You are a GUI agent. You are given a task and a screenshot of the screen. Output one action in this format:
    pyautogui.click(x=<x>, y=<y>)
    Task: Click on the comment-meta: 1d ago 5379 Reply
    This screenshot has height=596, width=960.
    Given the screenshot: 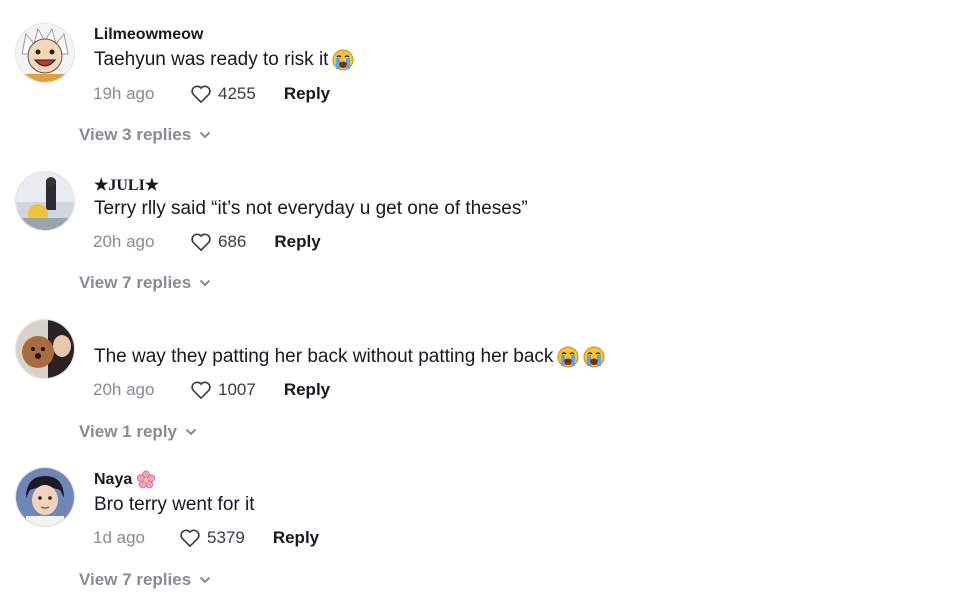 What is the action you would take?
    pyautogui.click(x=206, y=538)
    